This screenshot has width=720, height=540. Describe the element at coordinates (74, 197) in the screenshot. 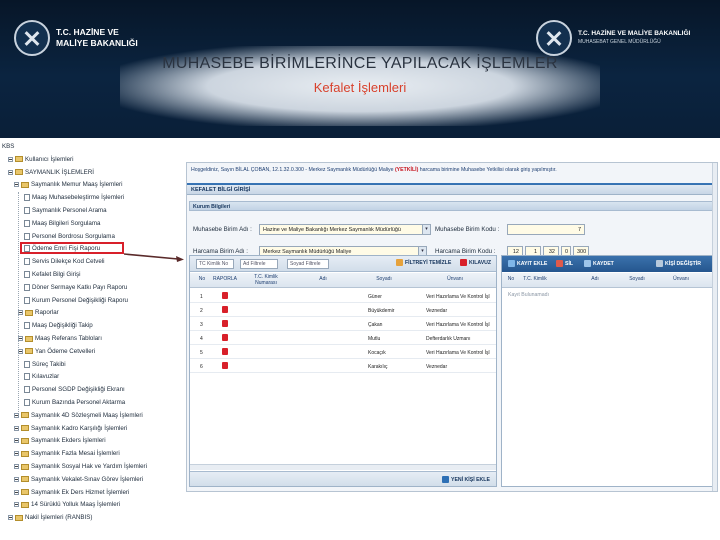

I see `tree-item: Maaş Muhasebeleştirme İşlemleri` at that location.